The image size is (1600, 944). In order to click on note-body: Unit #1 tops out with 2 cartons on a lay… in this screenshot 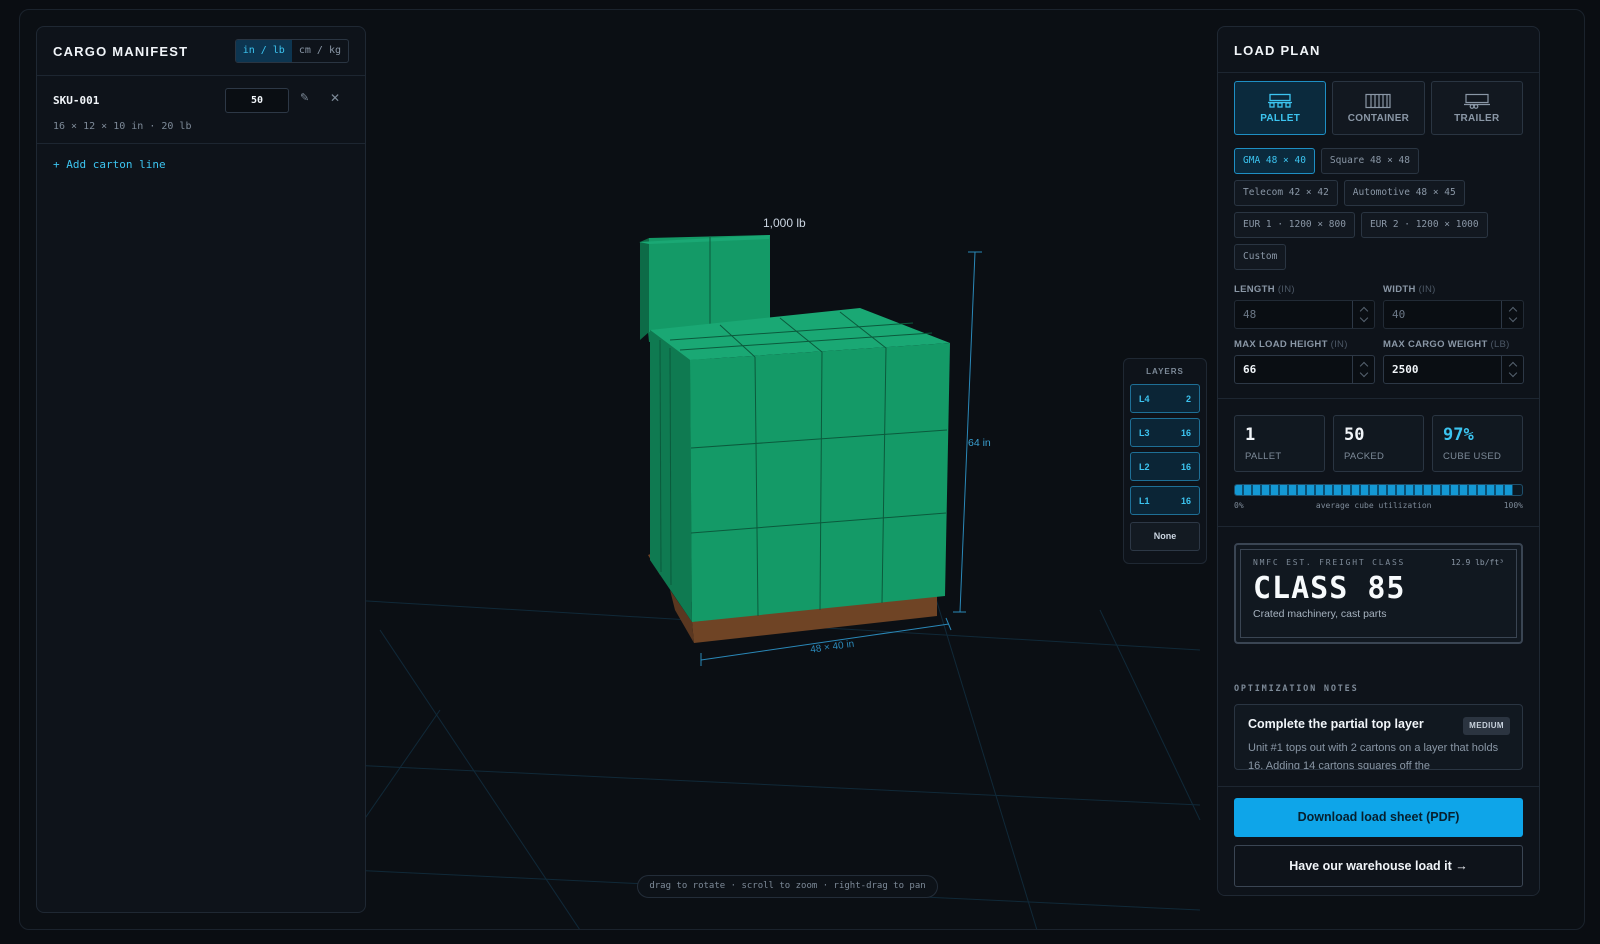, I will do `click(1373, 756)`.